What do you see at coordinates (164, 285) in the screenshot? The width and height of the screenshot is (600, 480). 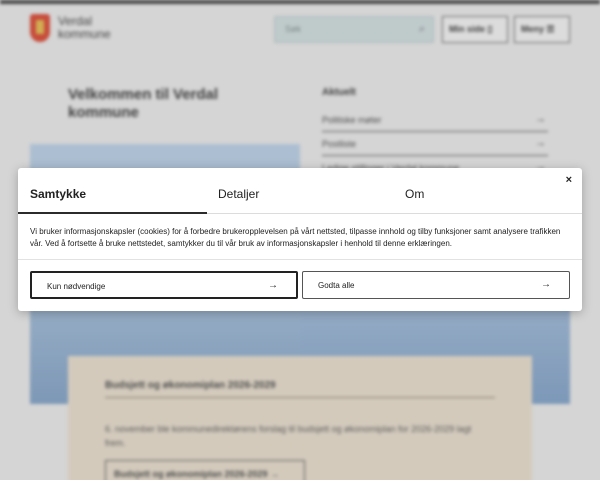 I see `necessary-only-button: Kun nødvendige →` at bounding box center [164, 285].